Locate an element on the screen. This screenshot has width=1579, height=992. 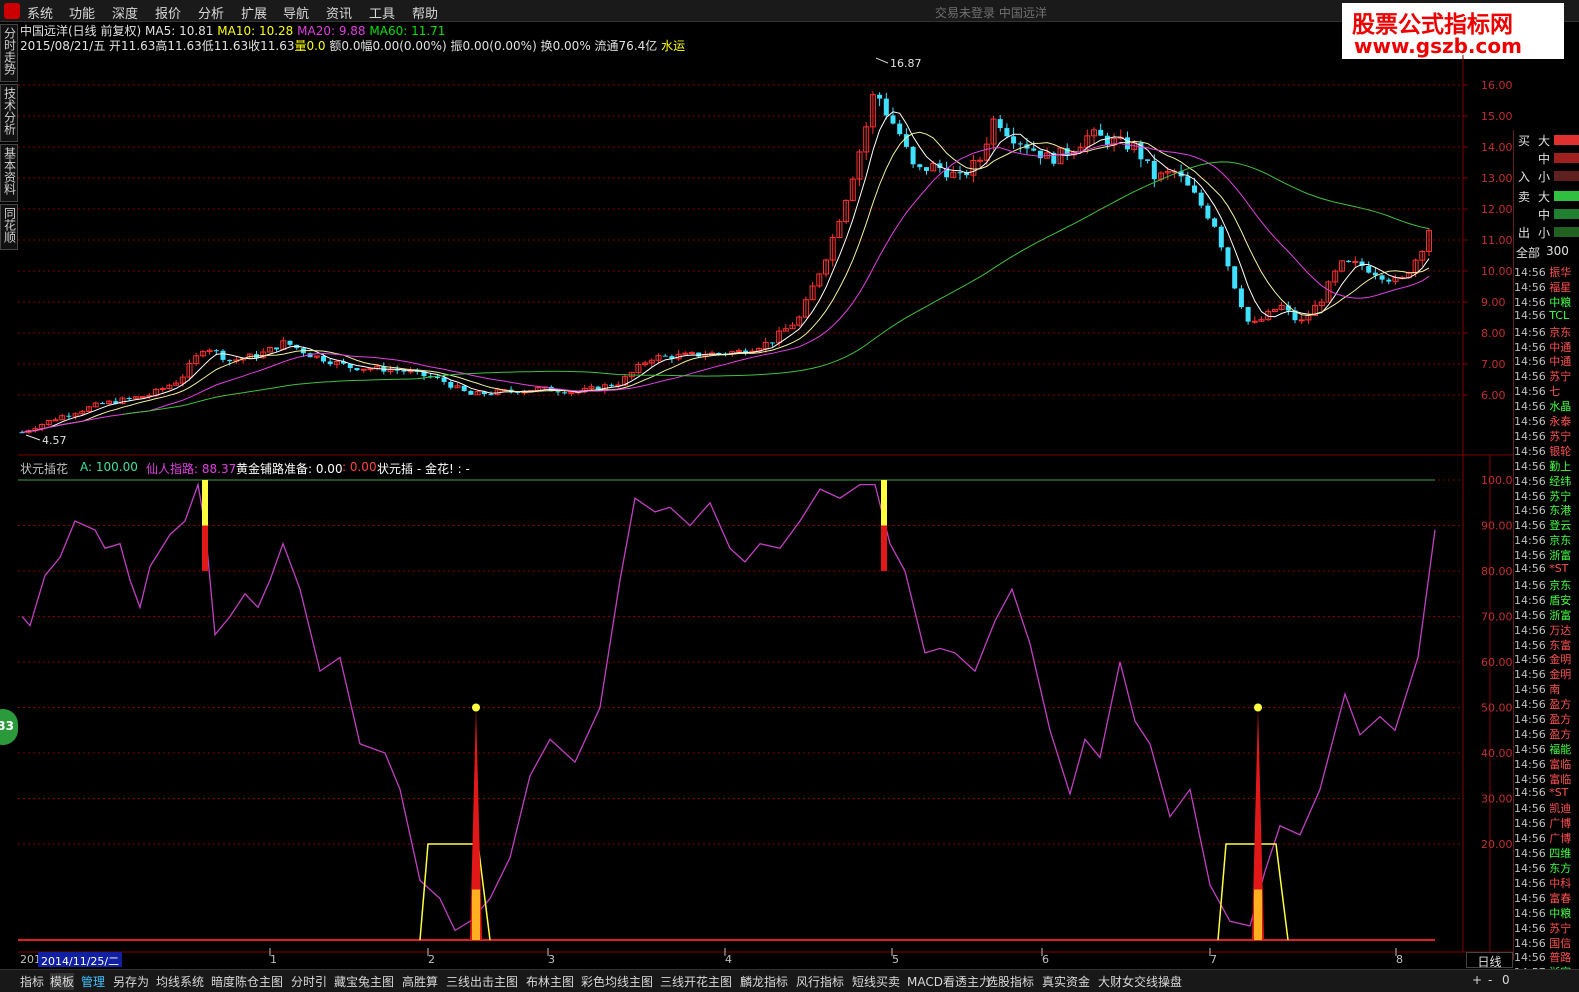
btab-gaoshengsuan: 高胜算 is located at coordinates (420, 981).